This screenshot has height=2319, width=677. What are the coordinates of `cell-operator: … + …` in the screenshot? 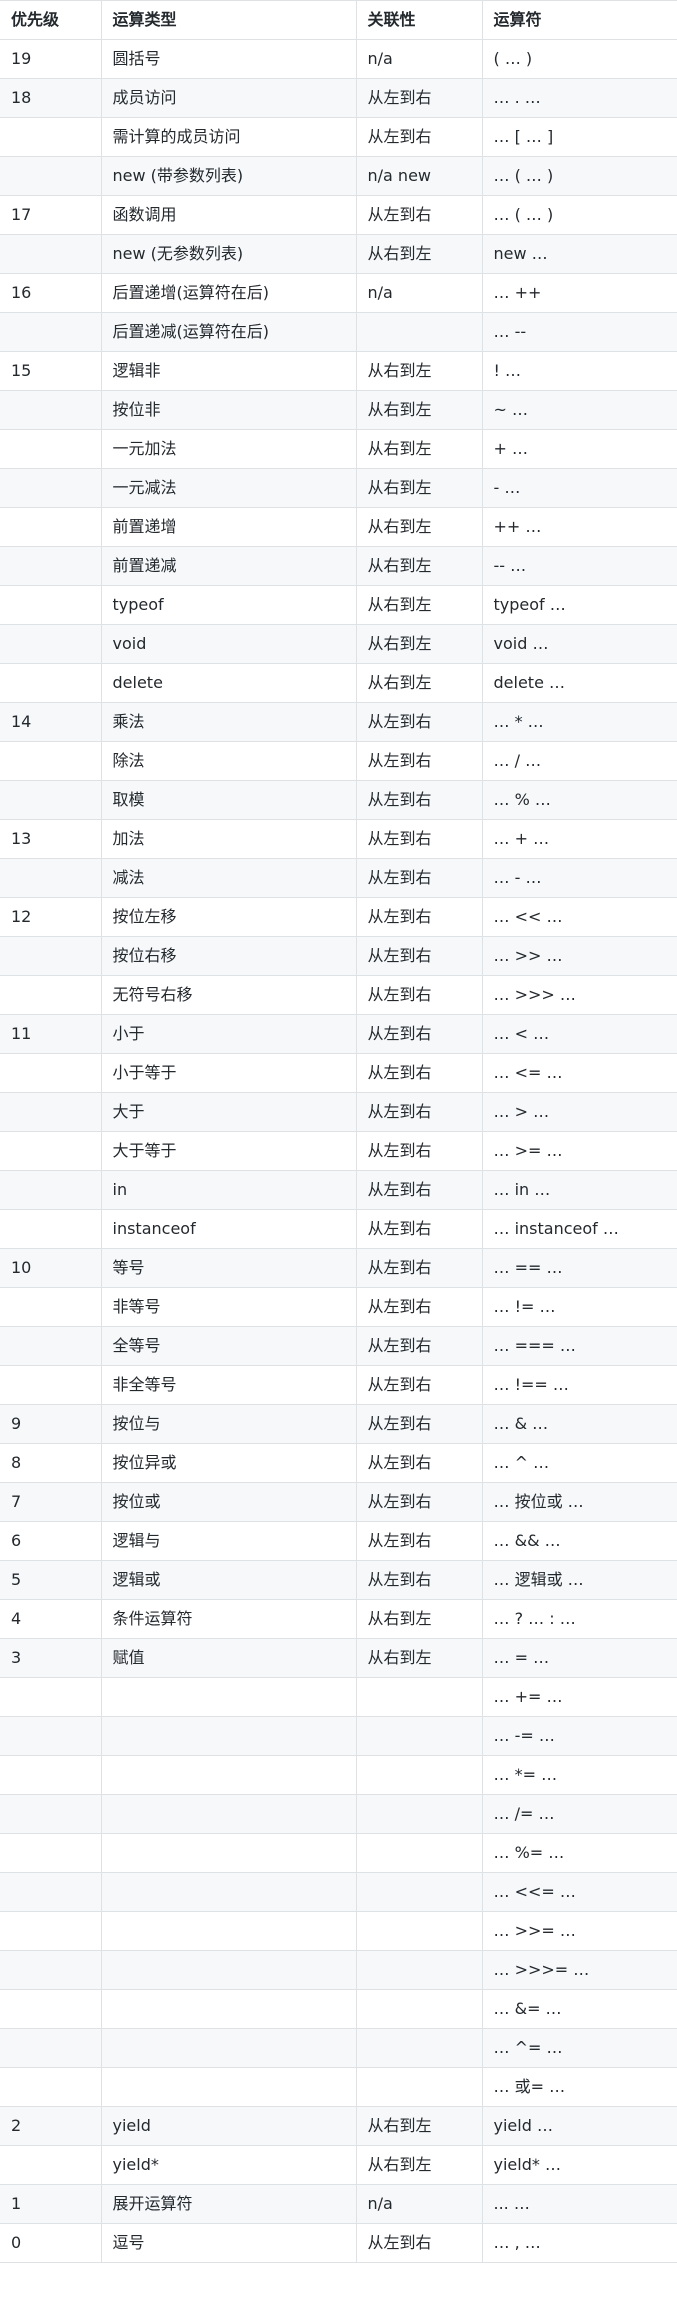 It's located at (579, 839).